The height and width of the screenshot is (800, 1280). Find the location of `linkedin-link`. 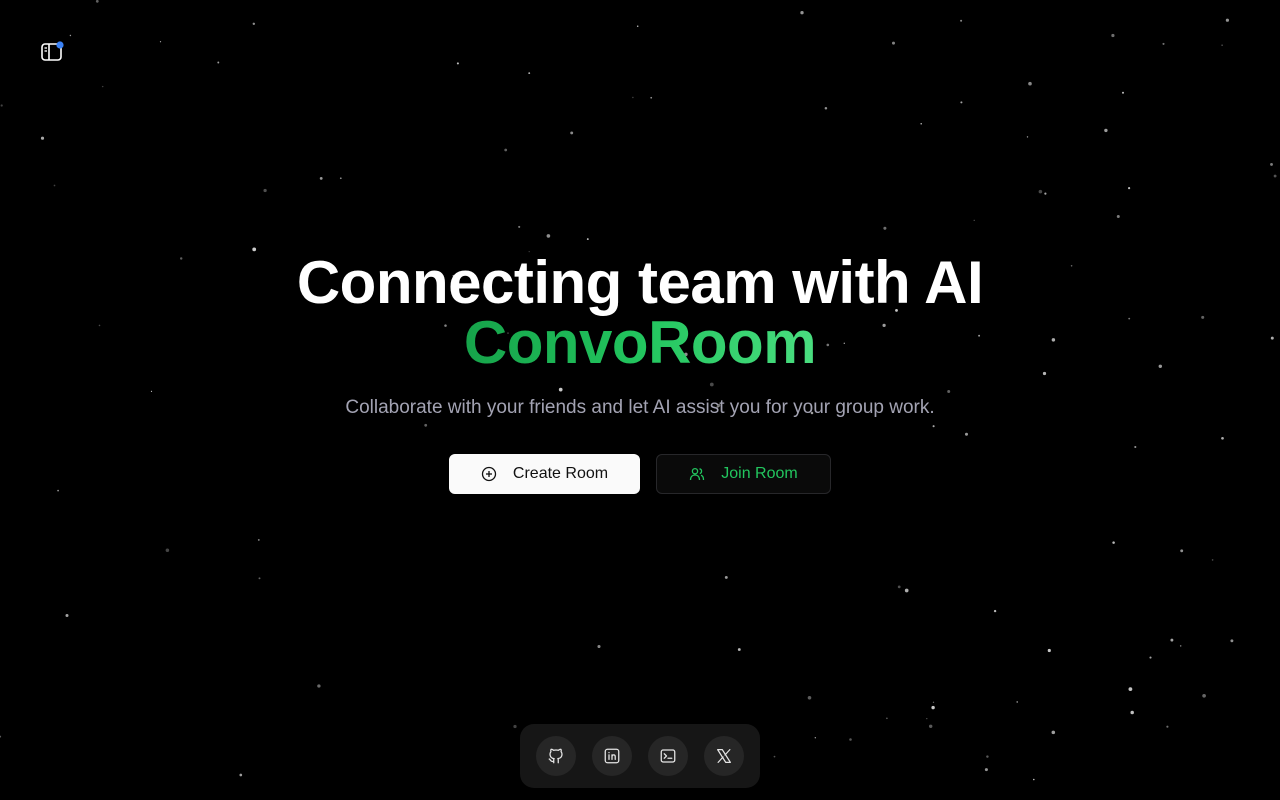

linkedin-link is located at coordinates (612, 756).